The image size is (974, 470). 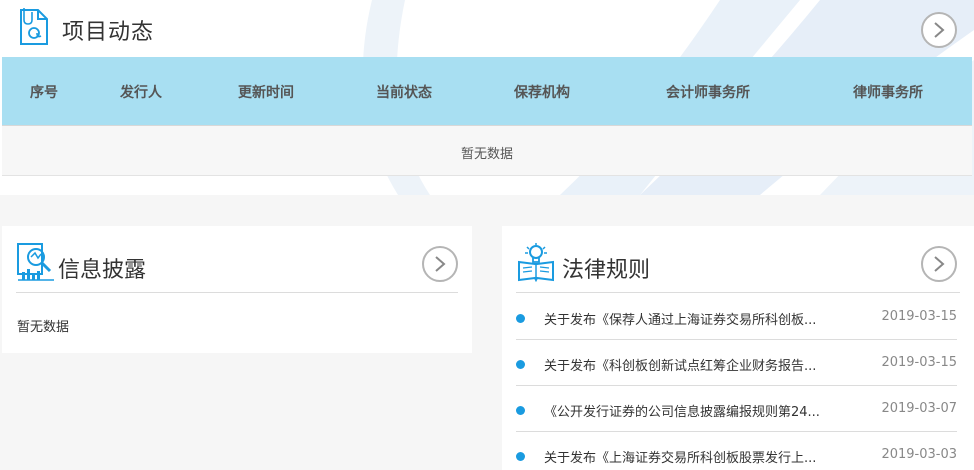 I want to click on disclosure-panel: 信息披露 暂无数据, so click(x=237, y=289).